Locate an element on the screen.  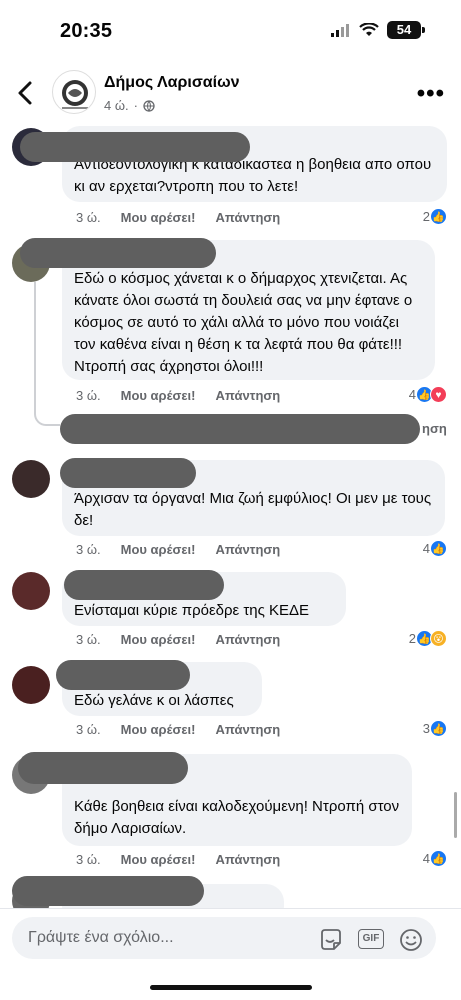
reaction-summary: 2 👍 is located at coordinates (435, 216).